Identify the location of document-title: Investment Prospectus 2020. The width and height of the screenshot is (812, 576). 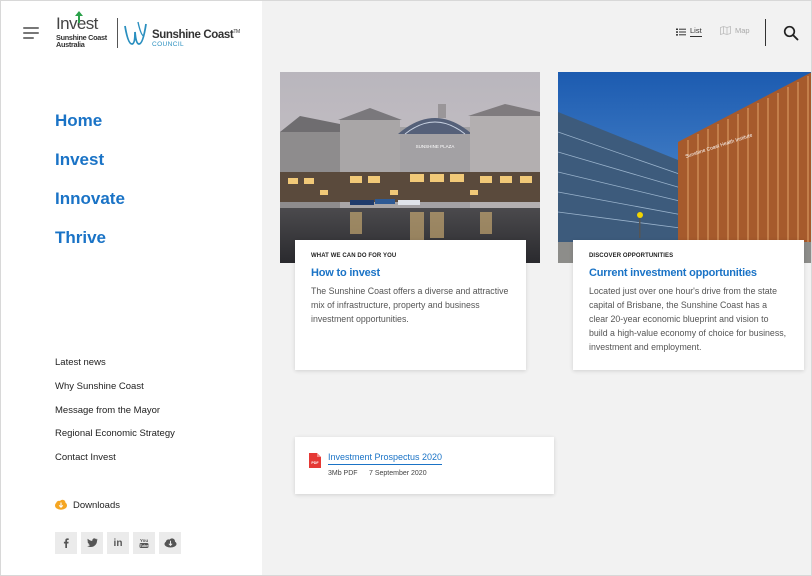
(385, 458).